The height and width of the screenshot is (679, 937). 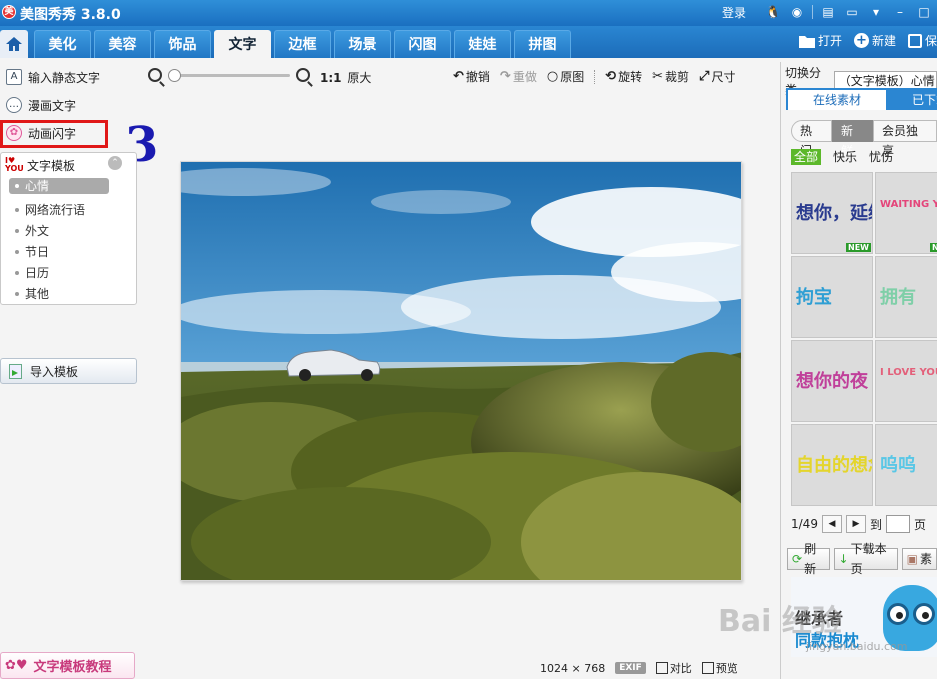 I want to click on zoom-slider-thumb, so click(x=174, y=75).